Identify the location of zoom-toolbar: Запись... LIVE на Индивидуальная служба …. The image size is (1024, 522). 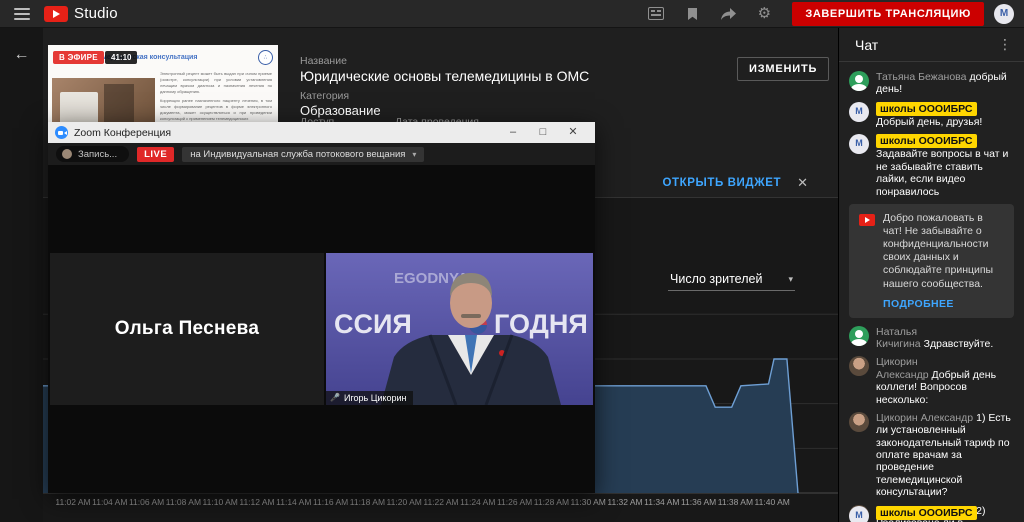
(321, 154).